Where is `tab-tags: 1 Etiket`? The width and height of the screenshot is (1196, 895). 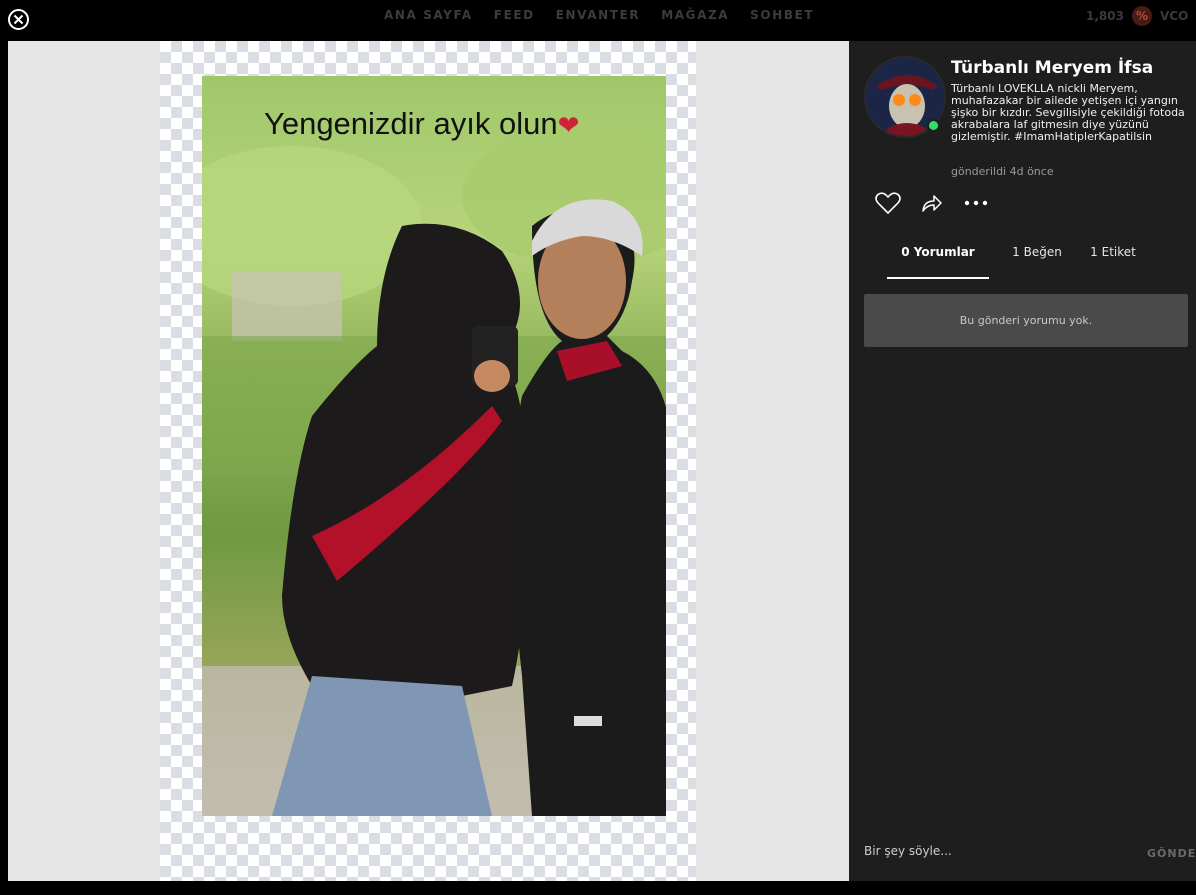 tab-tags: 1 Etiket is located at coordinates (1113, 260).